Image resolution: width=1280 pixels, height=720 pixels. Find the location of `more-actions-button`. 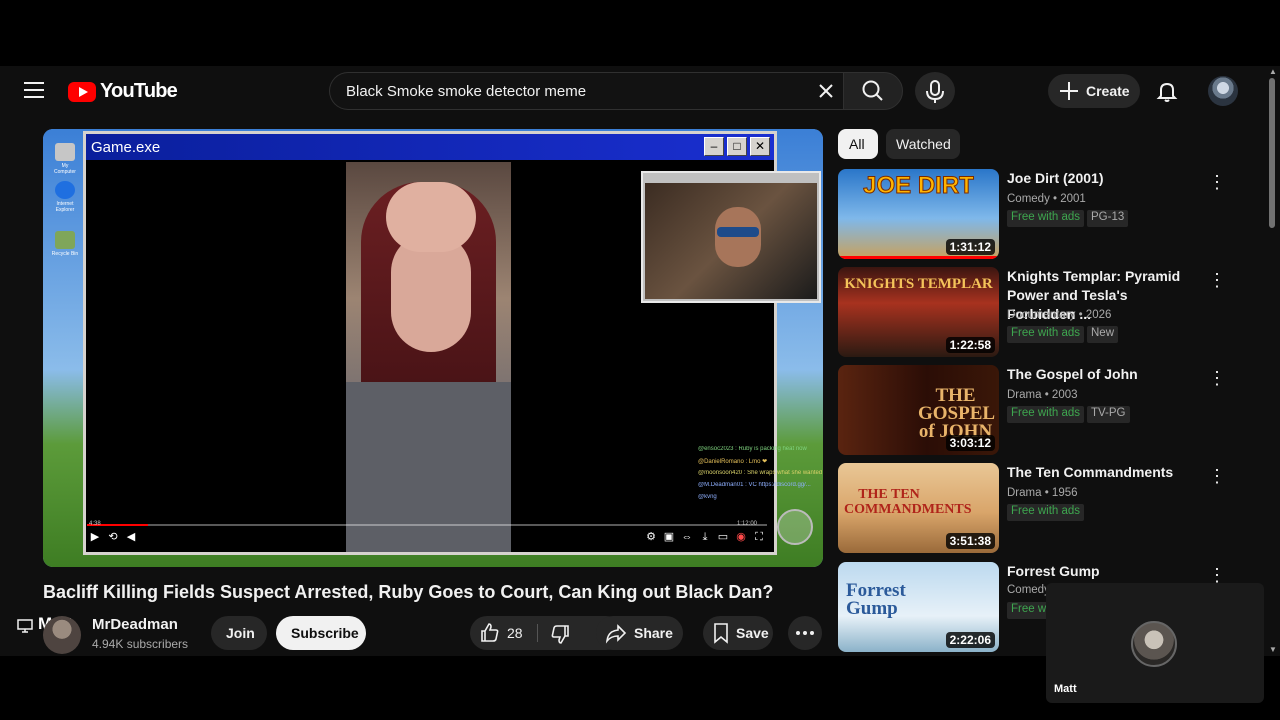

more-actions-button is located at coordinates (805, 633).